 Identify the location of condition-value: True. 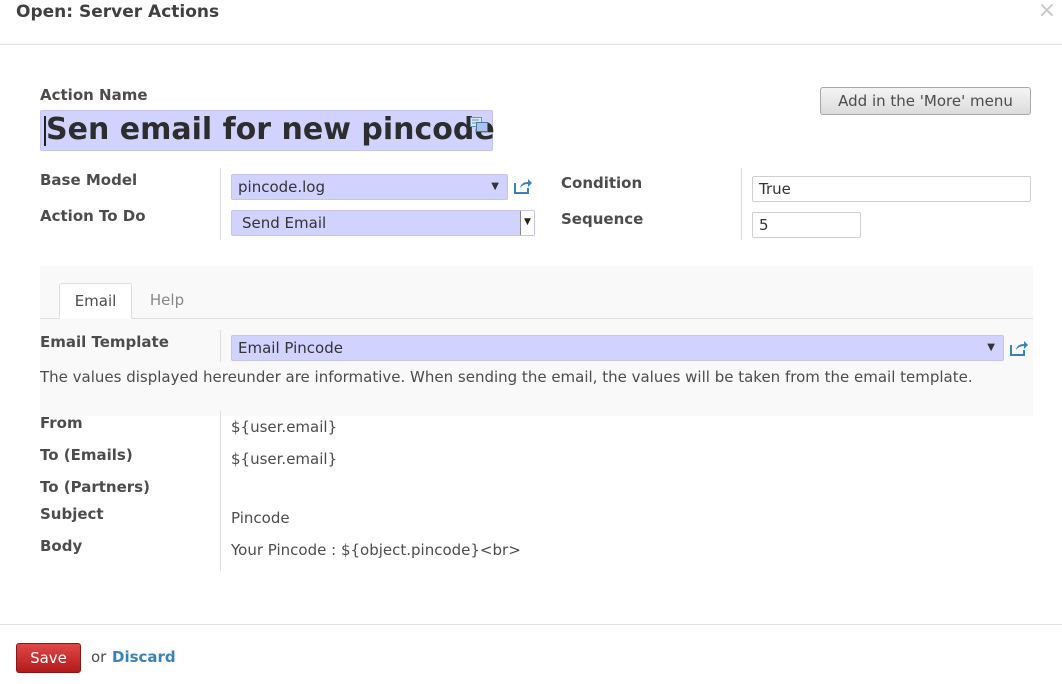
(775, 189).